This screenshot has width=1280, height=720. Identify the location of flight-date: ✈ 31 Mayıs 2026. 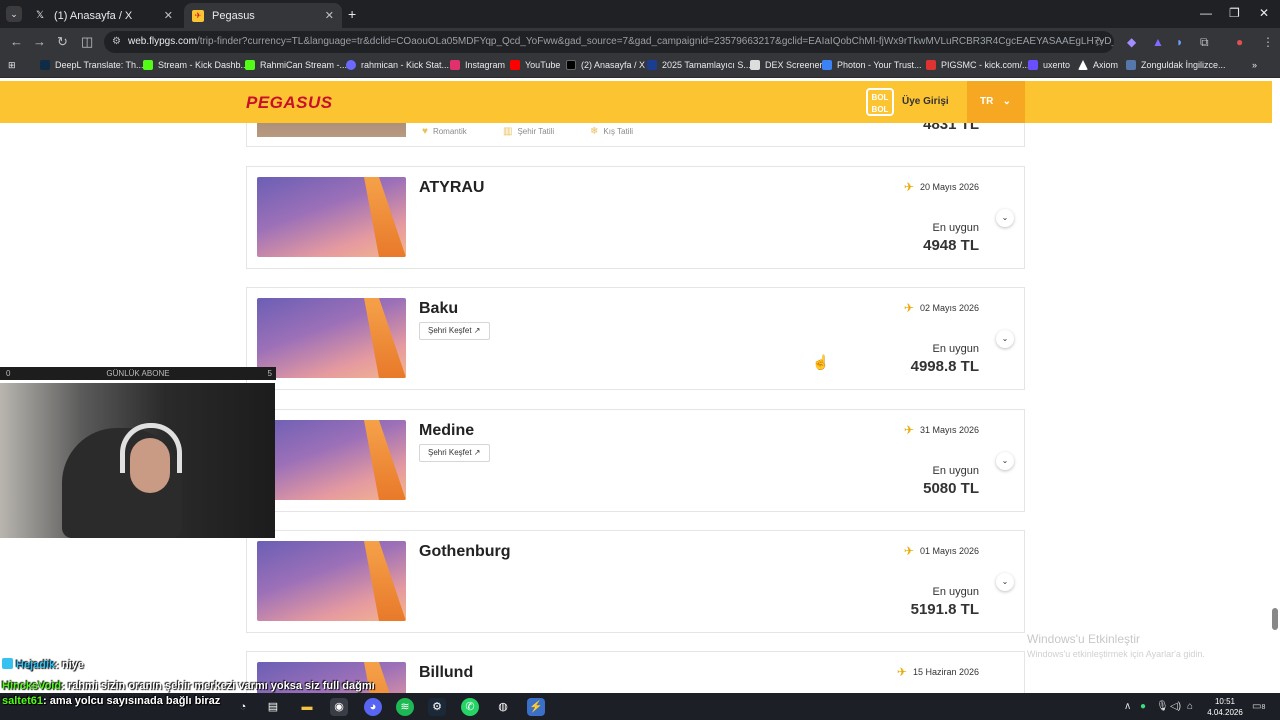
(941, 430).